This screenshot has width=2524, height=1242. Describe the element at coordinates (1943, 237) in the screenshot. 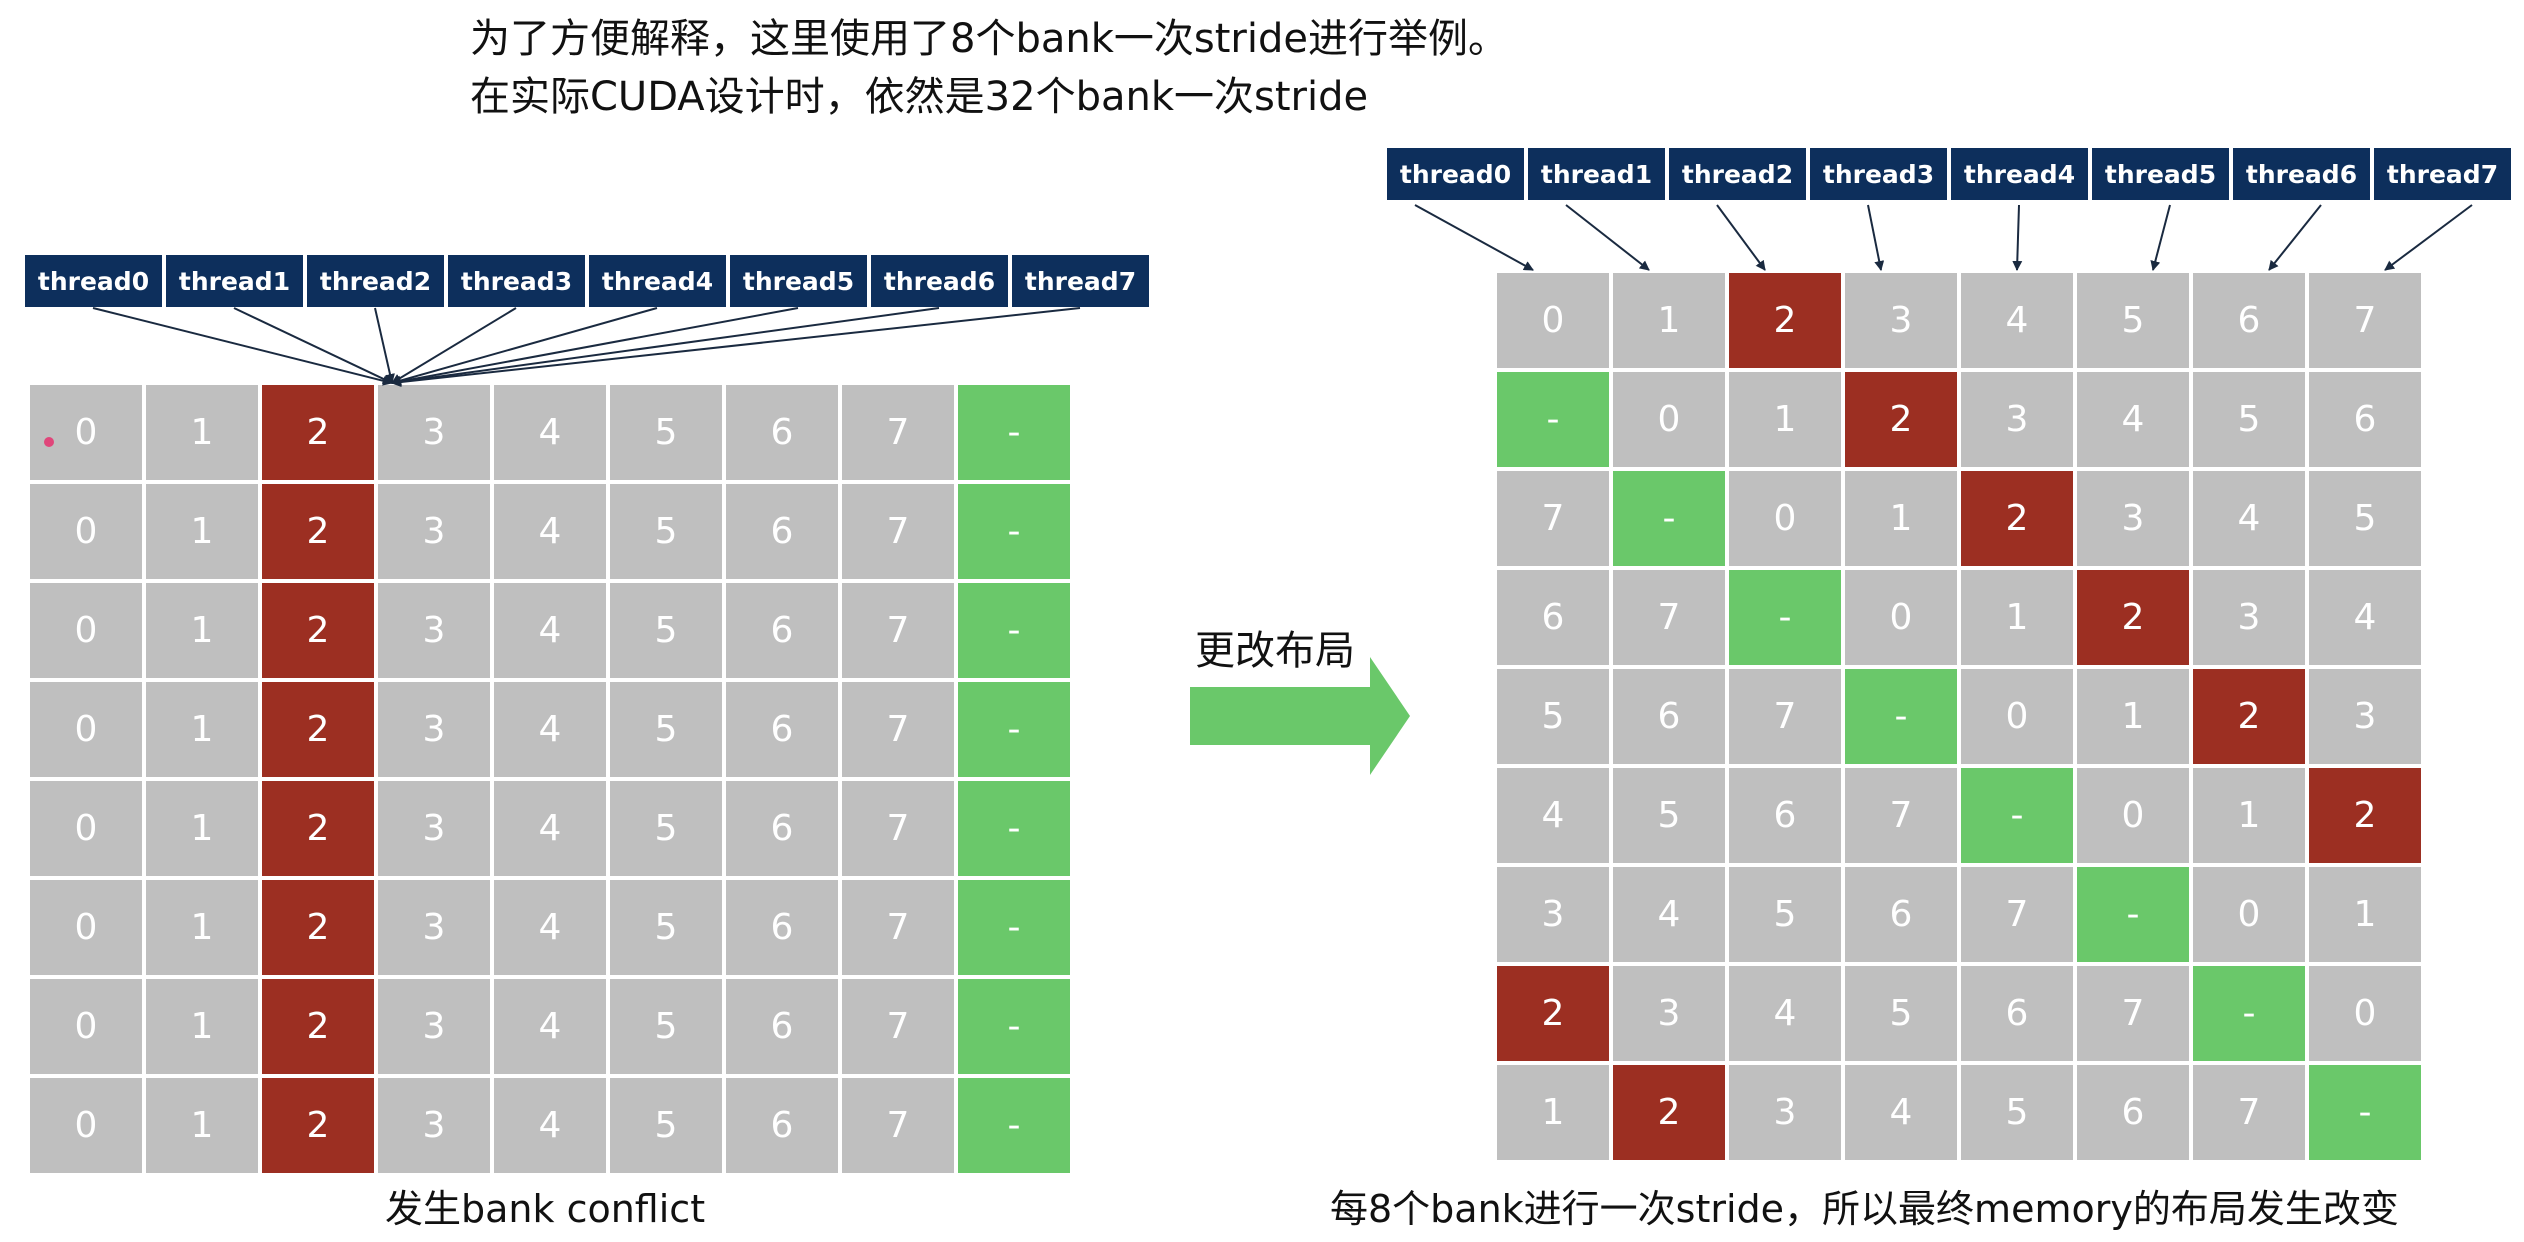

I see `right-access-arrows` at that location.